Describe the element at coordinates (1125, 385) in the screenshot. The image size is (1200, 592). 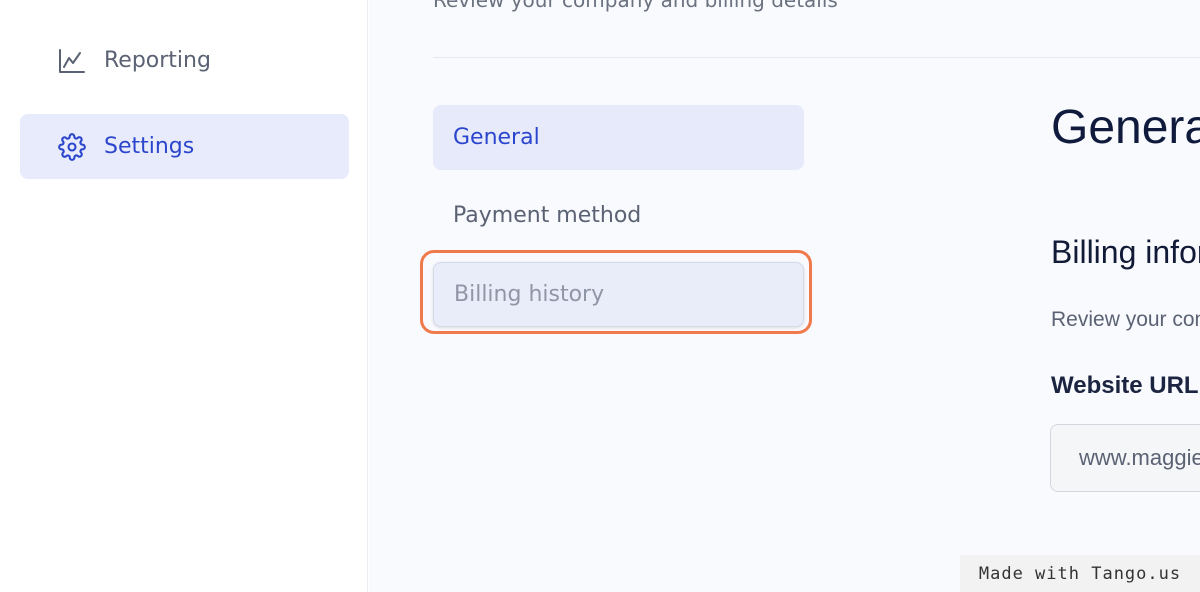
I see `website-url-label: Website URL` at that location.